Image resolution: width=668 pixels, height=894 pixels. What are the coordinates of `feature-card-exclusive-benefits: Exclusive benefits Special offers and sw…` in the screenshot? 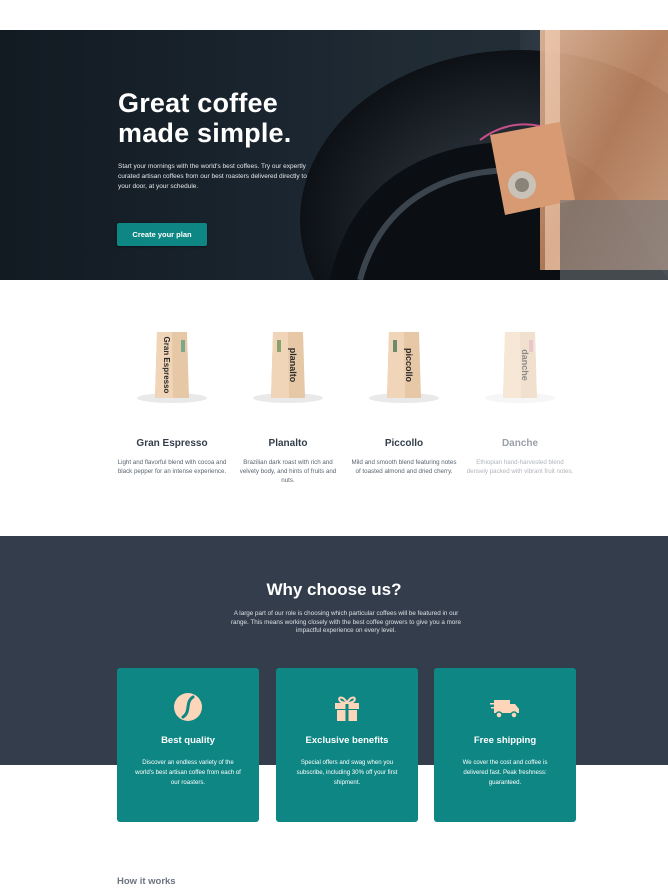 It's located at (347, 745).